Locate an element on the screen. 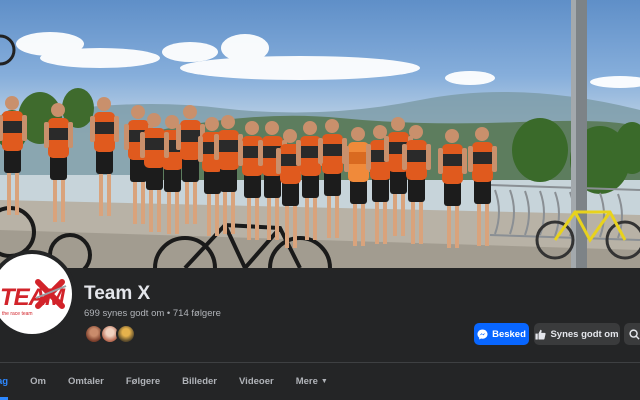  friend-avatar is located at coordinates (126, 334).